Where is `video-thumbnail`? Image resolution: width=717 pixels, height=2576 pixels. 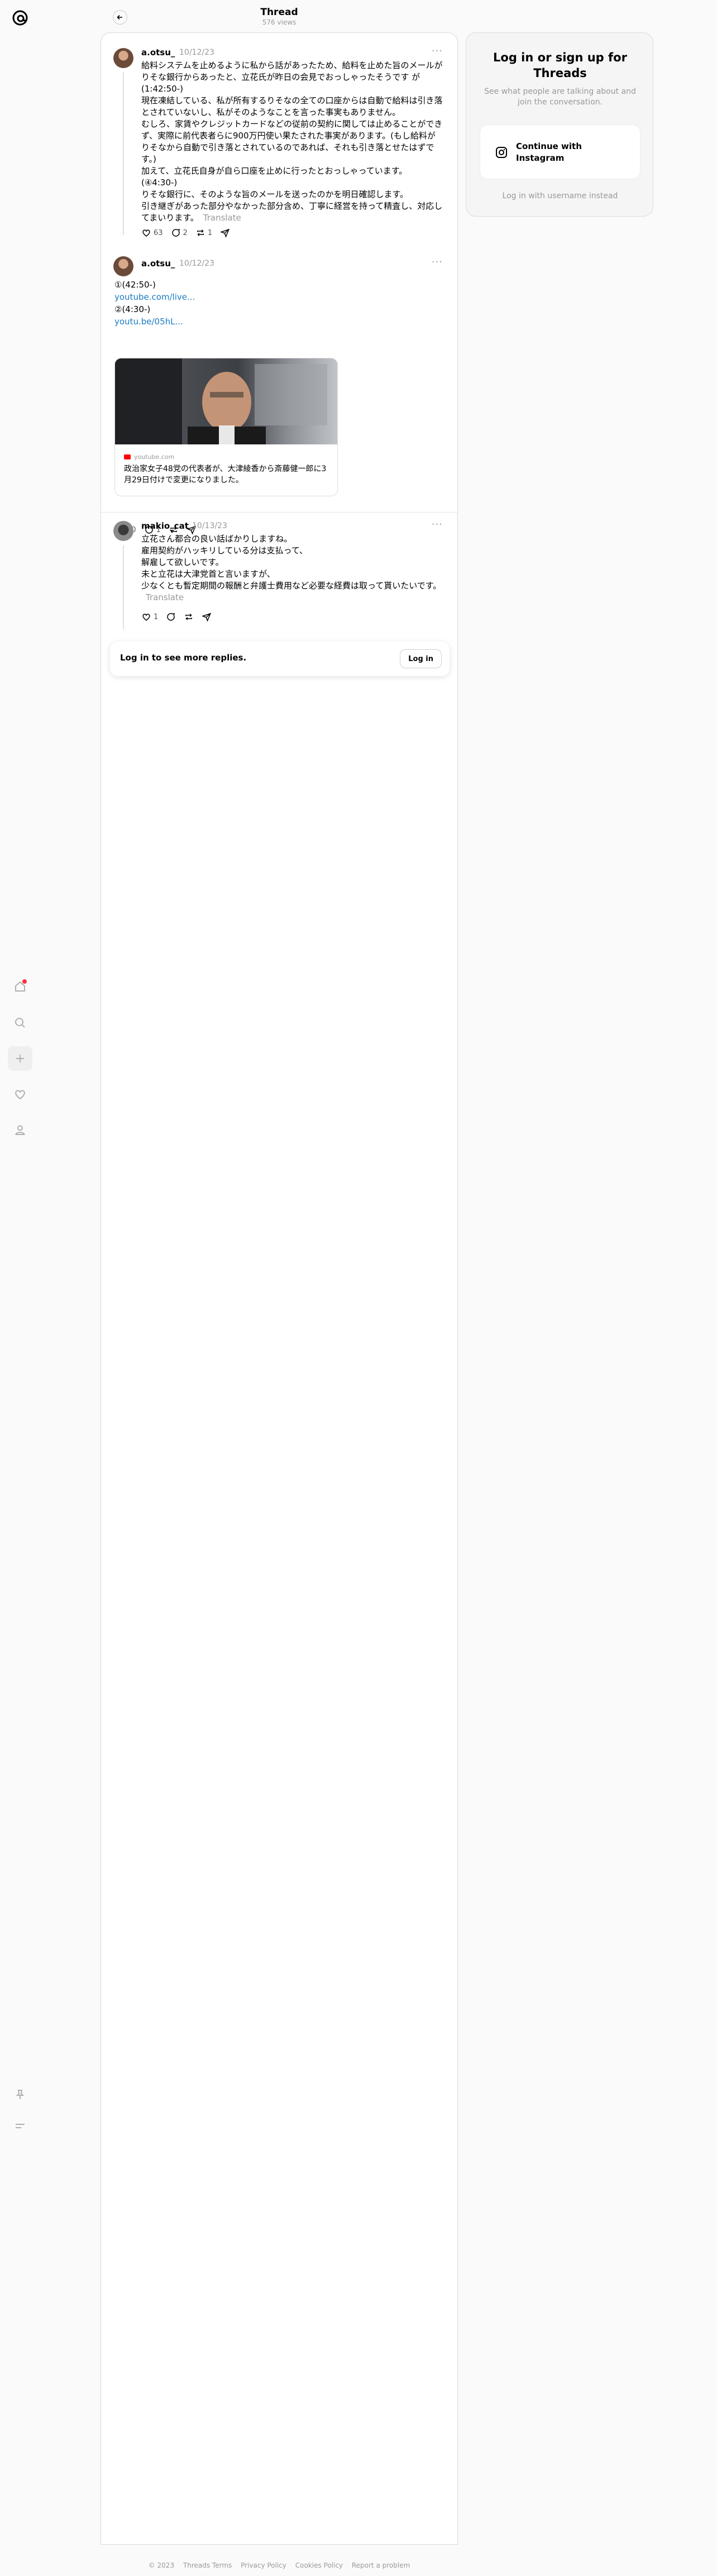
video-thumbnail is located at coordinates (226, 403).